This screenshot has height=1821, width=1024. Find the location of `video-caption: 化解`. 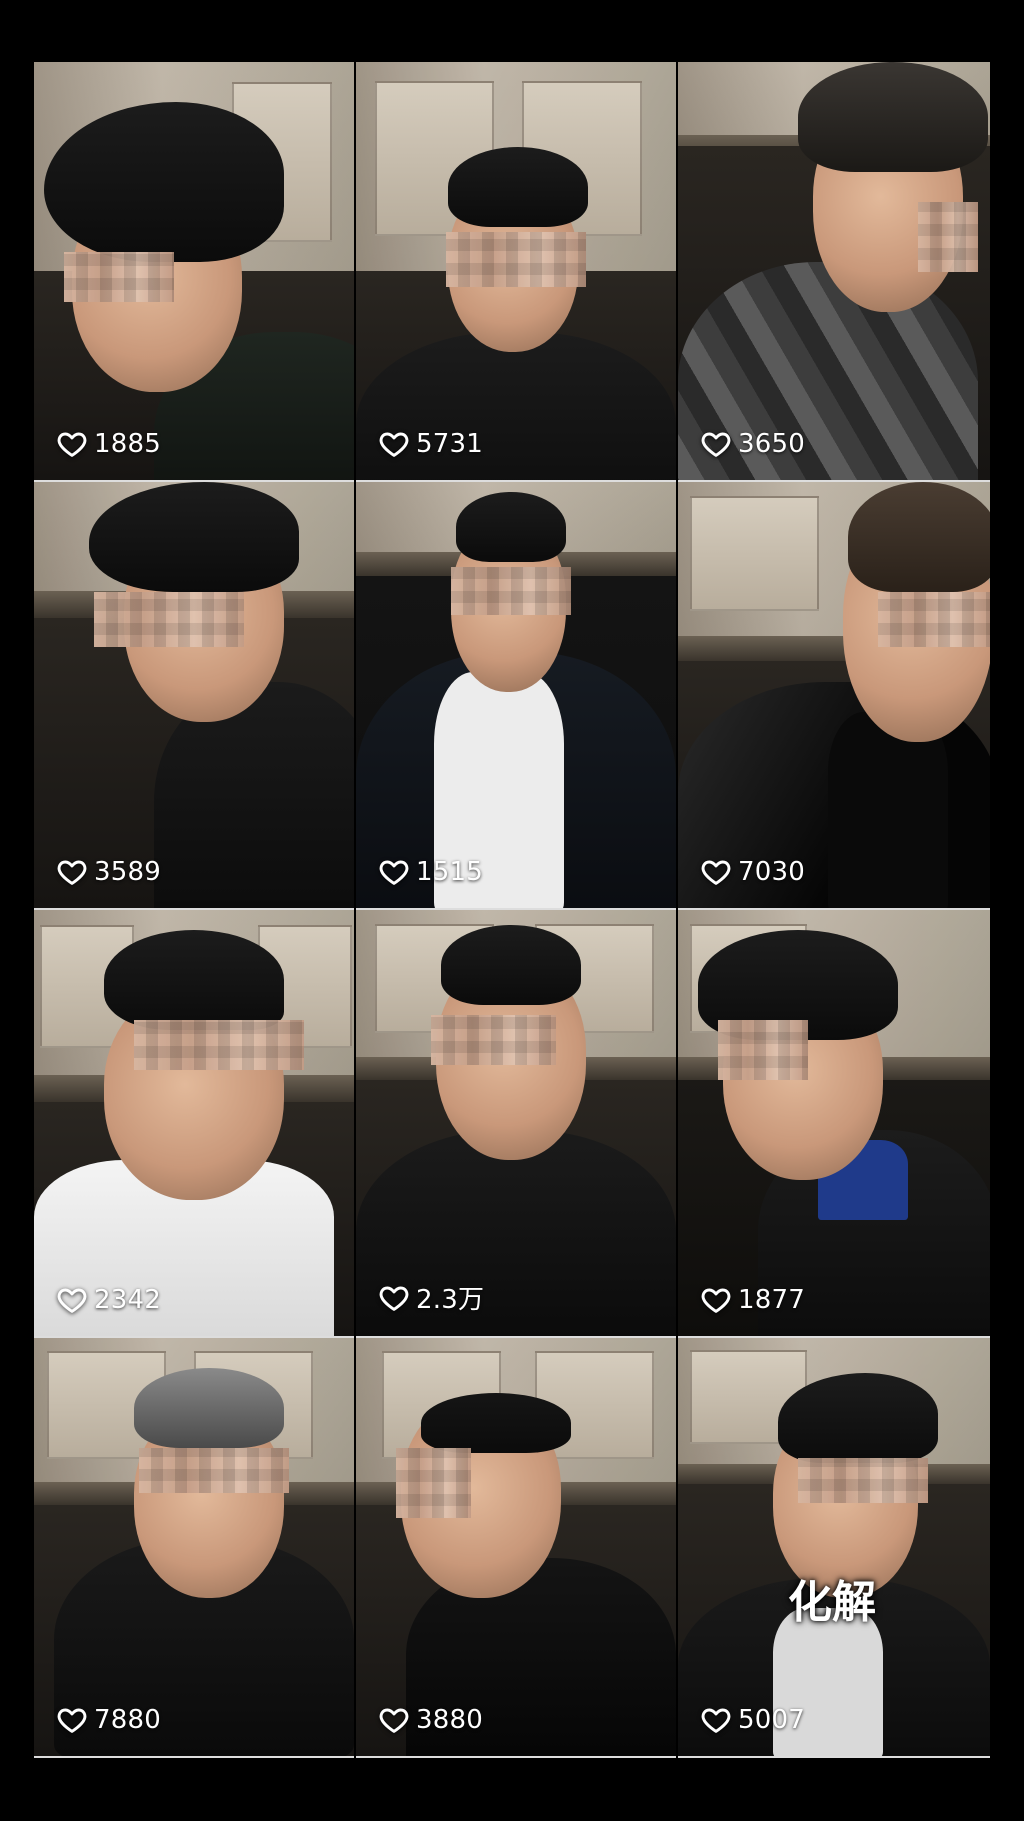

video-caption: 化解 is located at coordinates (832, 1602).